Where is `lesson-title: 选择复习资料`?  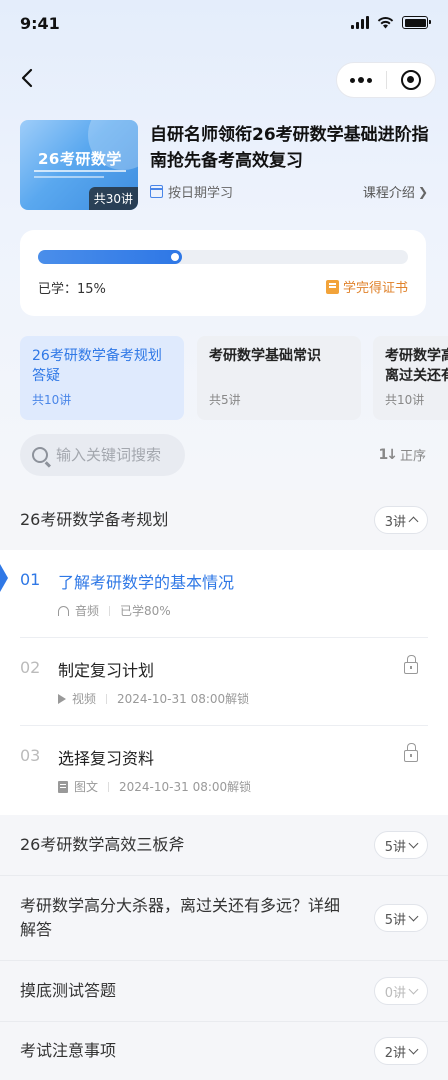
lesson-title: 选择复习资料 is located at coordinates (106, 758).